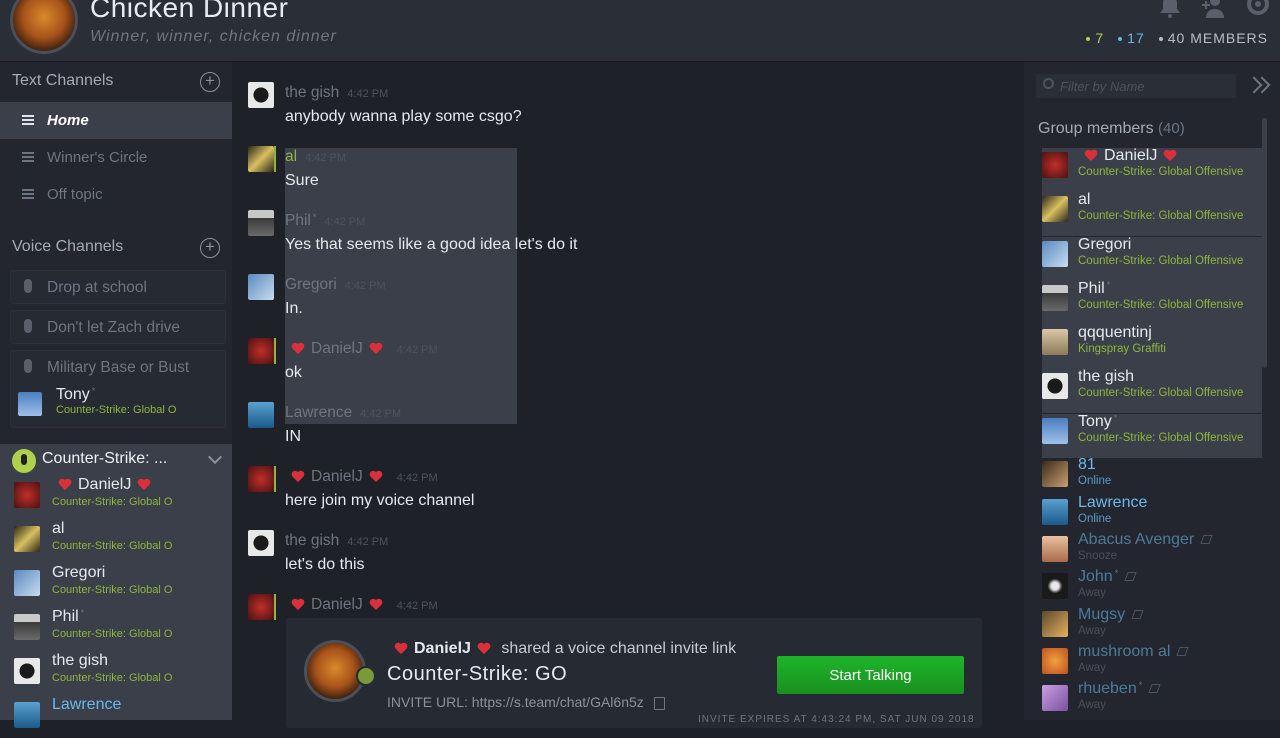 This screenshot has width=1280, height=738. Describe the element at coordinates (1152, 702) in the screenshot. I see `member-item: rhueben * Away` at that location.